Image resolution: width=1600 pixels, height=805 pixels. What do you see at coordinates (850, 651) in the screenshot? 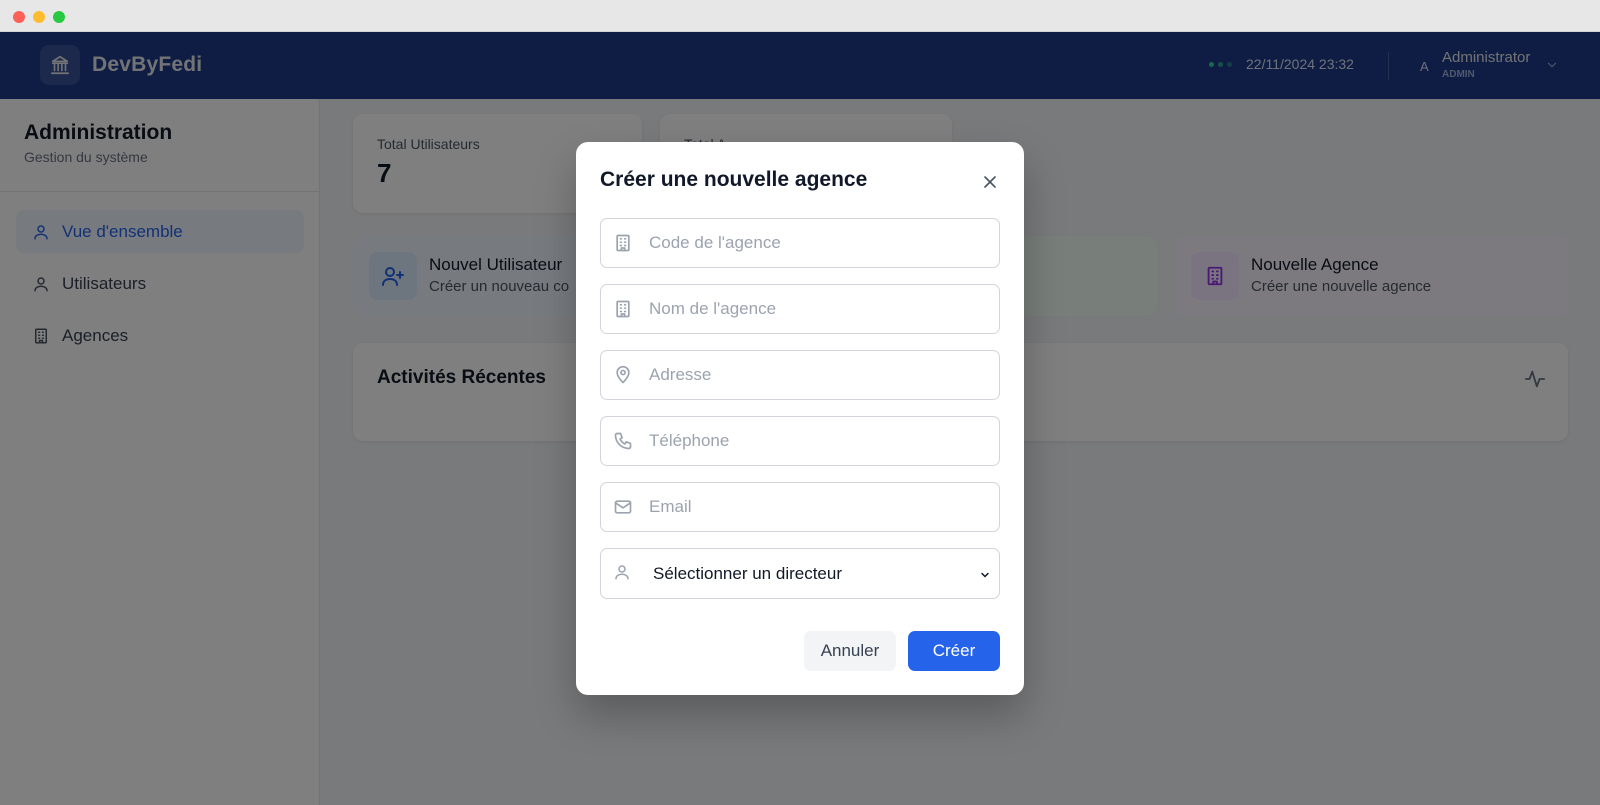
I see `cancel-button: Annuler` at bounding box center [850, 651].